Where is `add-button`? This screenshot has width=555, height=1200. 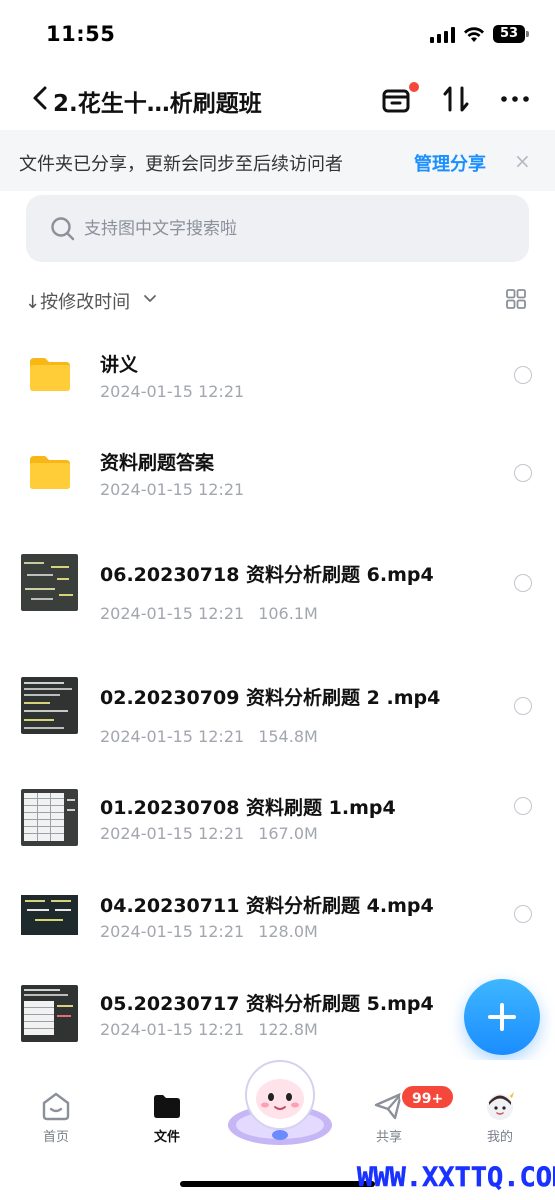 add-button is located at coordinates (502, 1017).